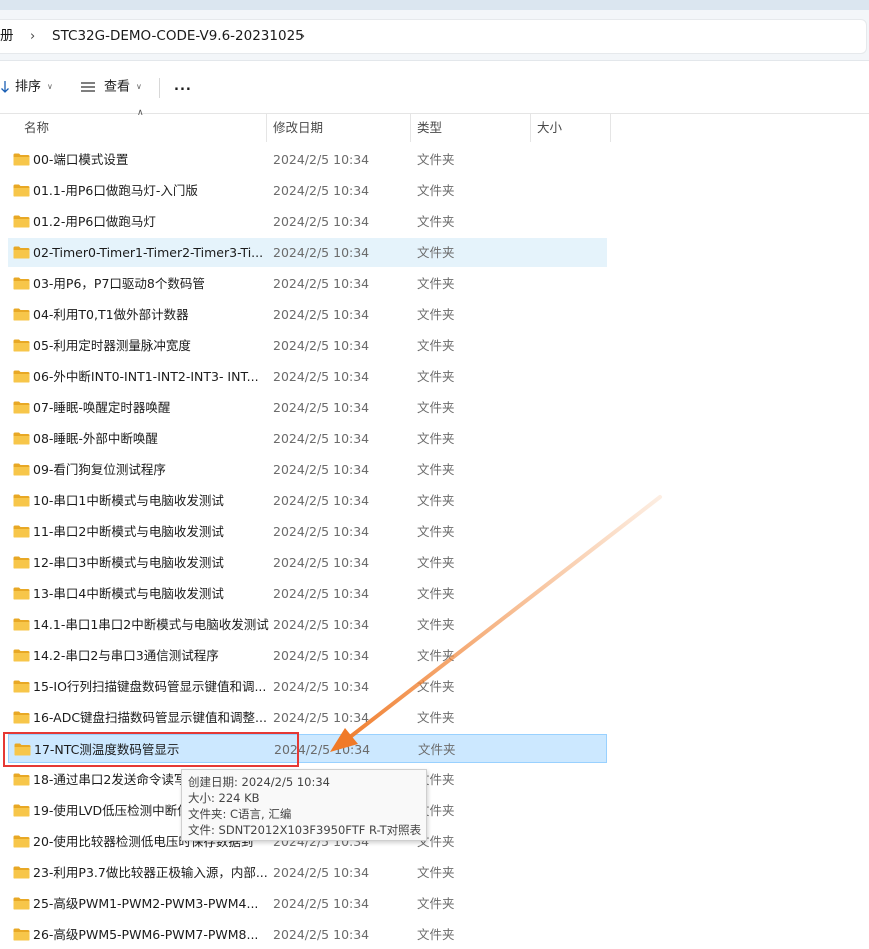  Describe the element at coordinates (496, 623) in the screenshot. I see `annotation-arrow` at that location.